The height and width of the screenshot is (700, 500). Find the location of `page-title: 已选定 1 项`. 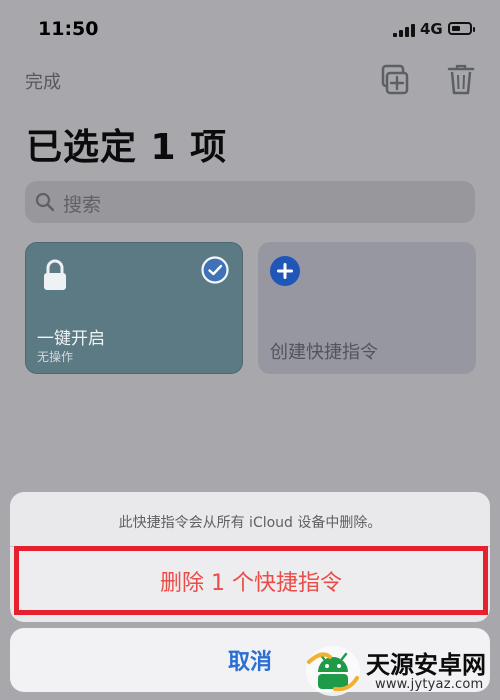

page-title: 已选定 1 项 is located at coordinates (127, 147).